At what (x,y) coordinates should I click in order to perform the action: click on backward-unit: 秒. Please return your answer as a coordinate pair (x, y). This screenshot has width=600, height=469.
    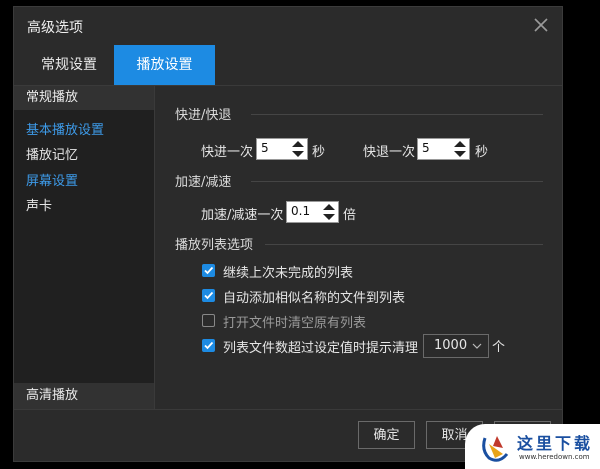
    Looking at the image, I should click on (482, 152).